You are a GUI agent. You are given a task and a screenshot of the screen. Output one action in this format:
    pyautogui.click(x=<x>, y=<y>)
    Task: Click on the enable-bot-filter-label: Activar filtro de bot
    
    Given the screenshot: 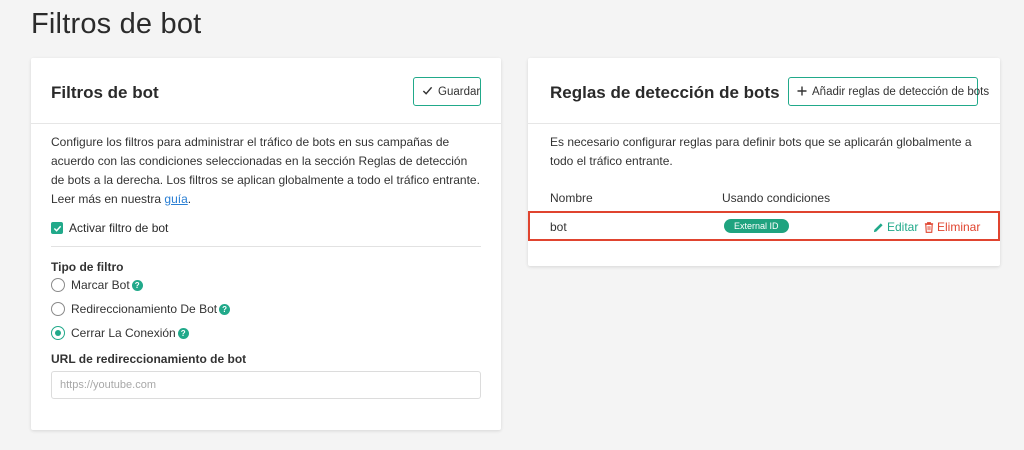 What is the action you would take?
    pyautogui.click(x=119, y=228)
    